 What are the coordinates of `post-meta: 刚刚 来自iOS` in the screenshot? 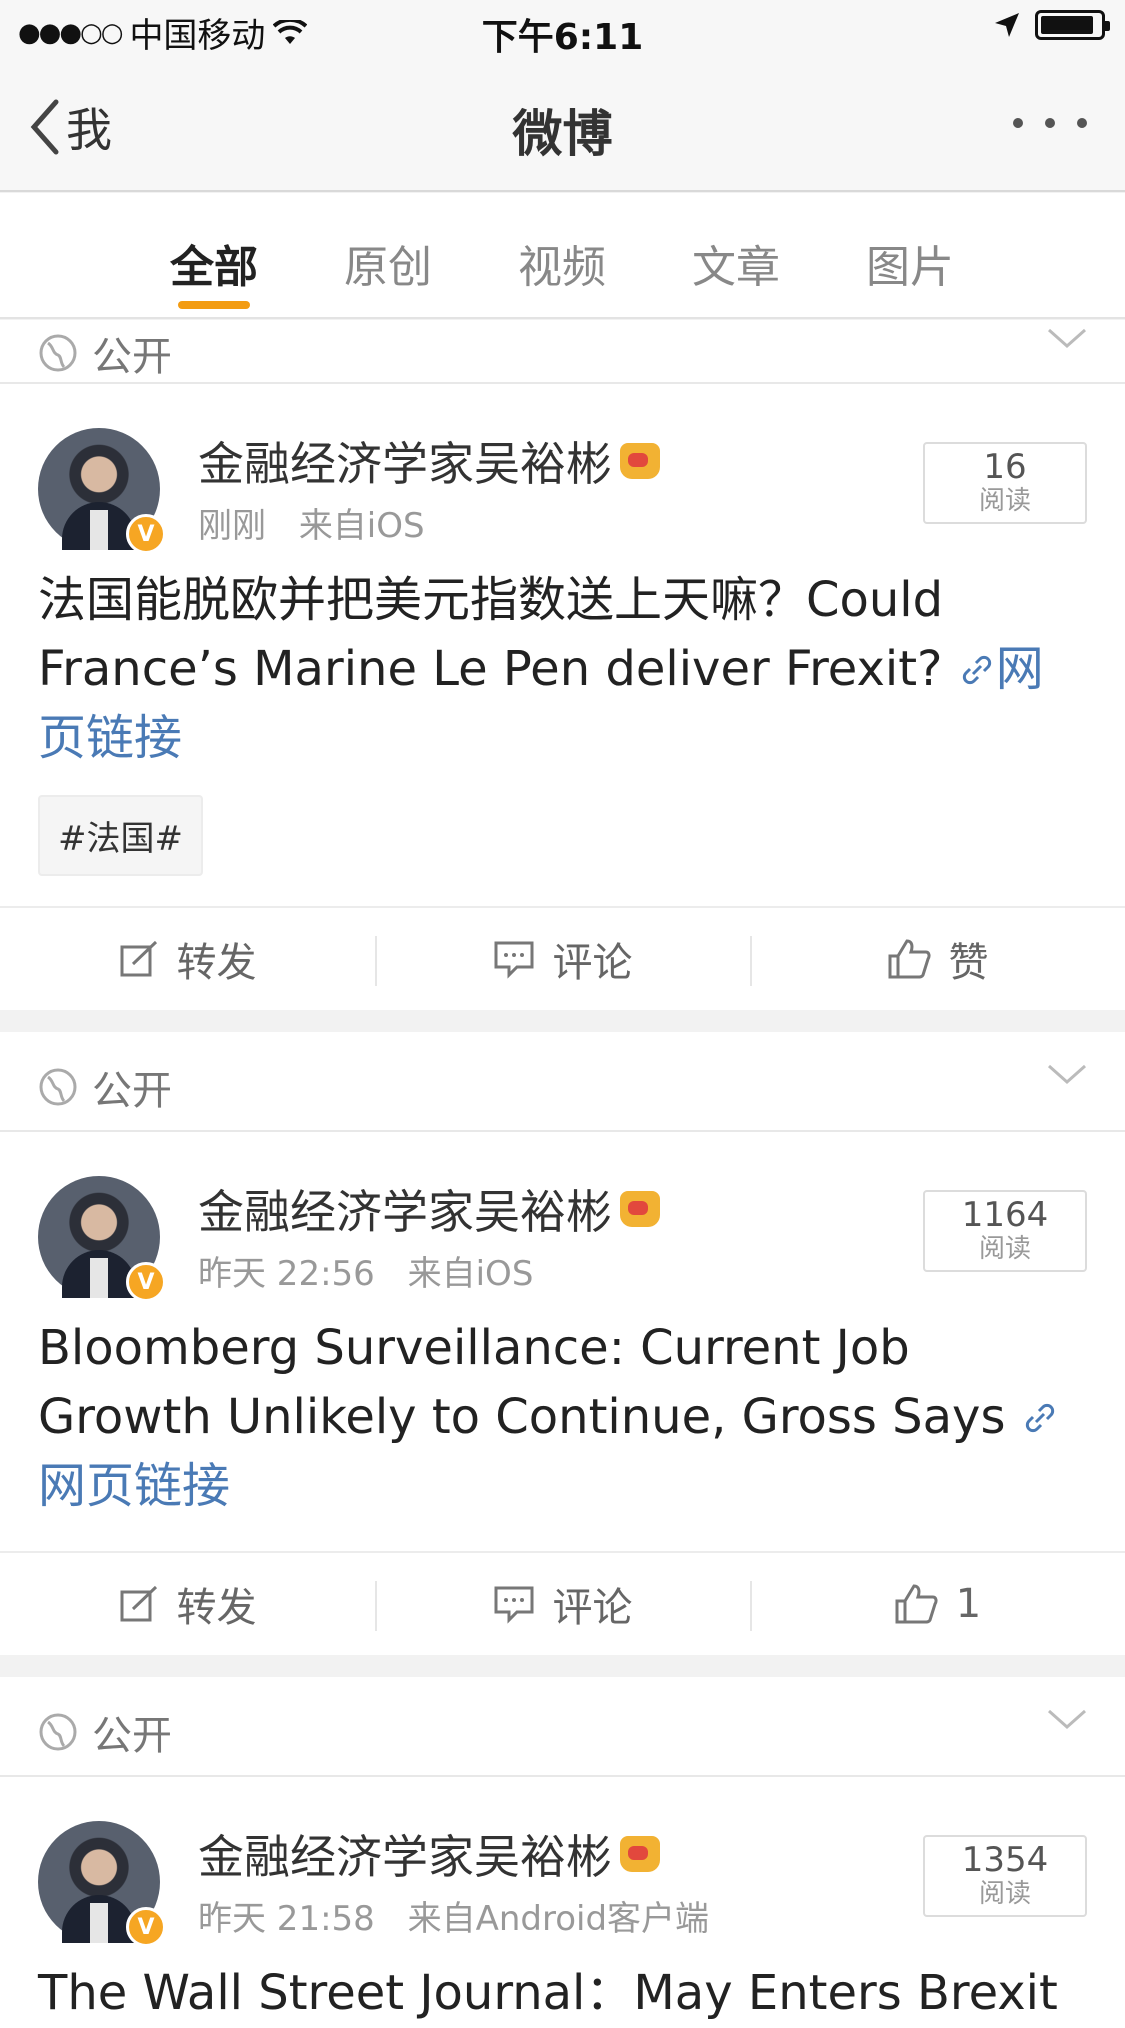 It's located at (311, 522).